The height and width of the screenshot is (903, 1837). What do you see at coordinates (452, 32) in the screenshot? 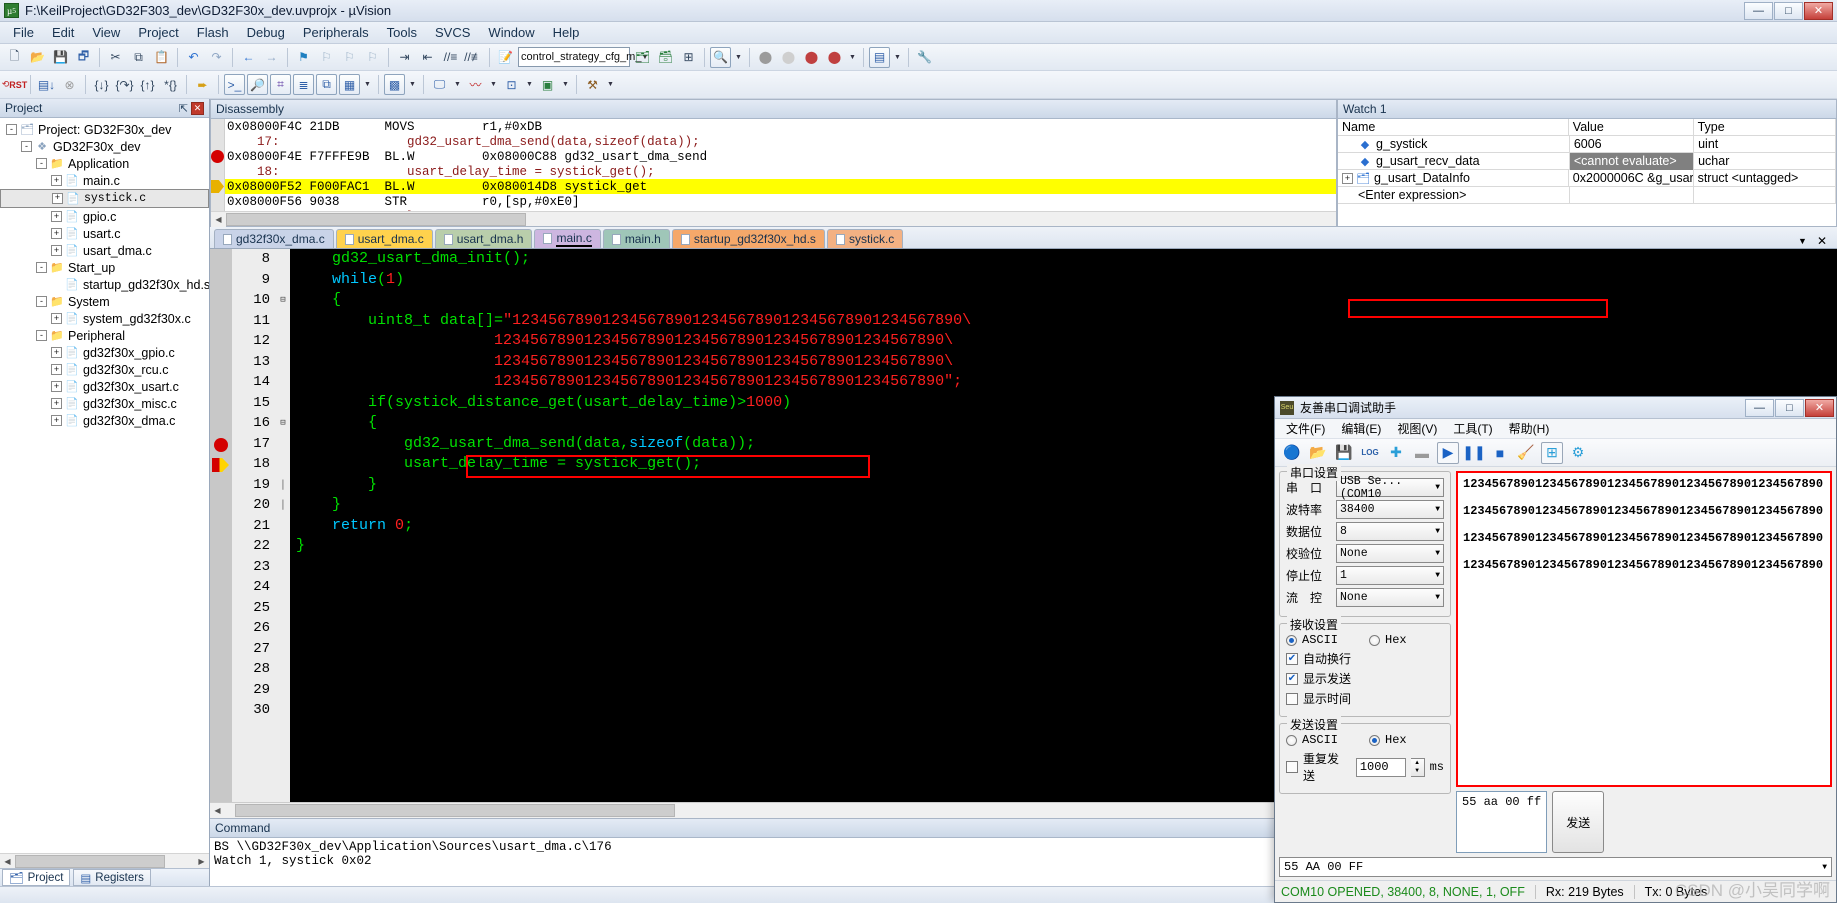
I see `menu-item-svcs: SVCS` at bounding box center [452, 32].